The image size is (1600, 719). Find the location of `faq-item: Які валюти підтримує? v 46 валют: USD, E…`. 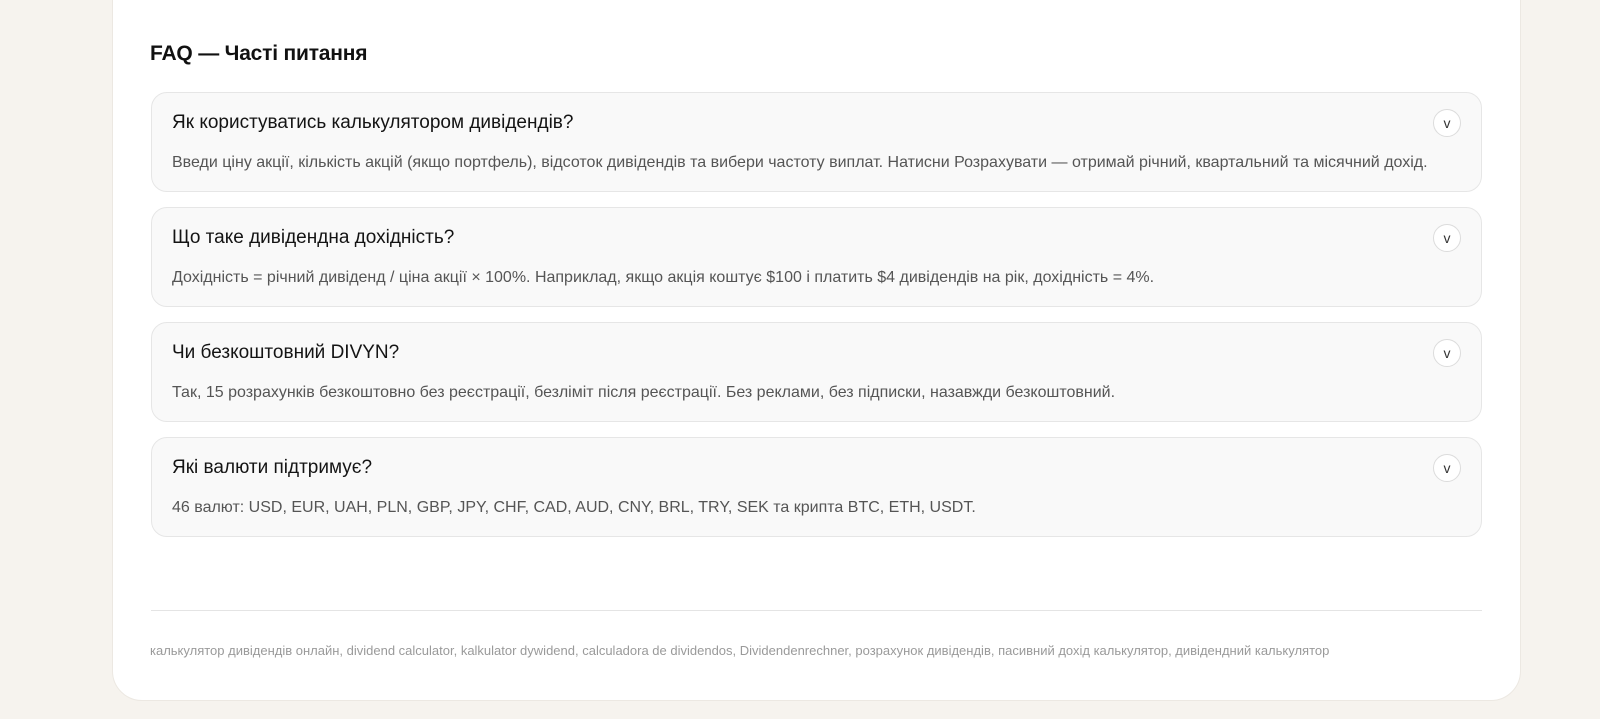

faq-item: Які валюти підтримує? v 46 валют: USD, E… is located at coordinates (816, 487).